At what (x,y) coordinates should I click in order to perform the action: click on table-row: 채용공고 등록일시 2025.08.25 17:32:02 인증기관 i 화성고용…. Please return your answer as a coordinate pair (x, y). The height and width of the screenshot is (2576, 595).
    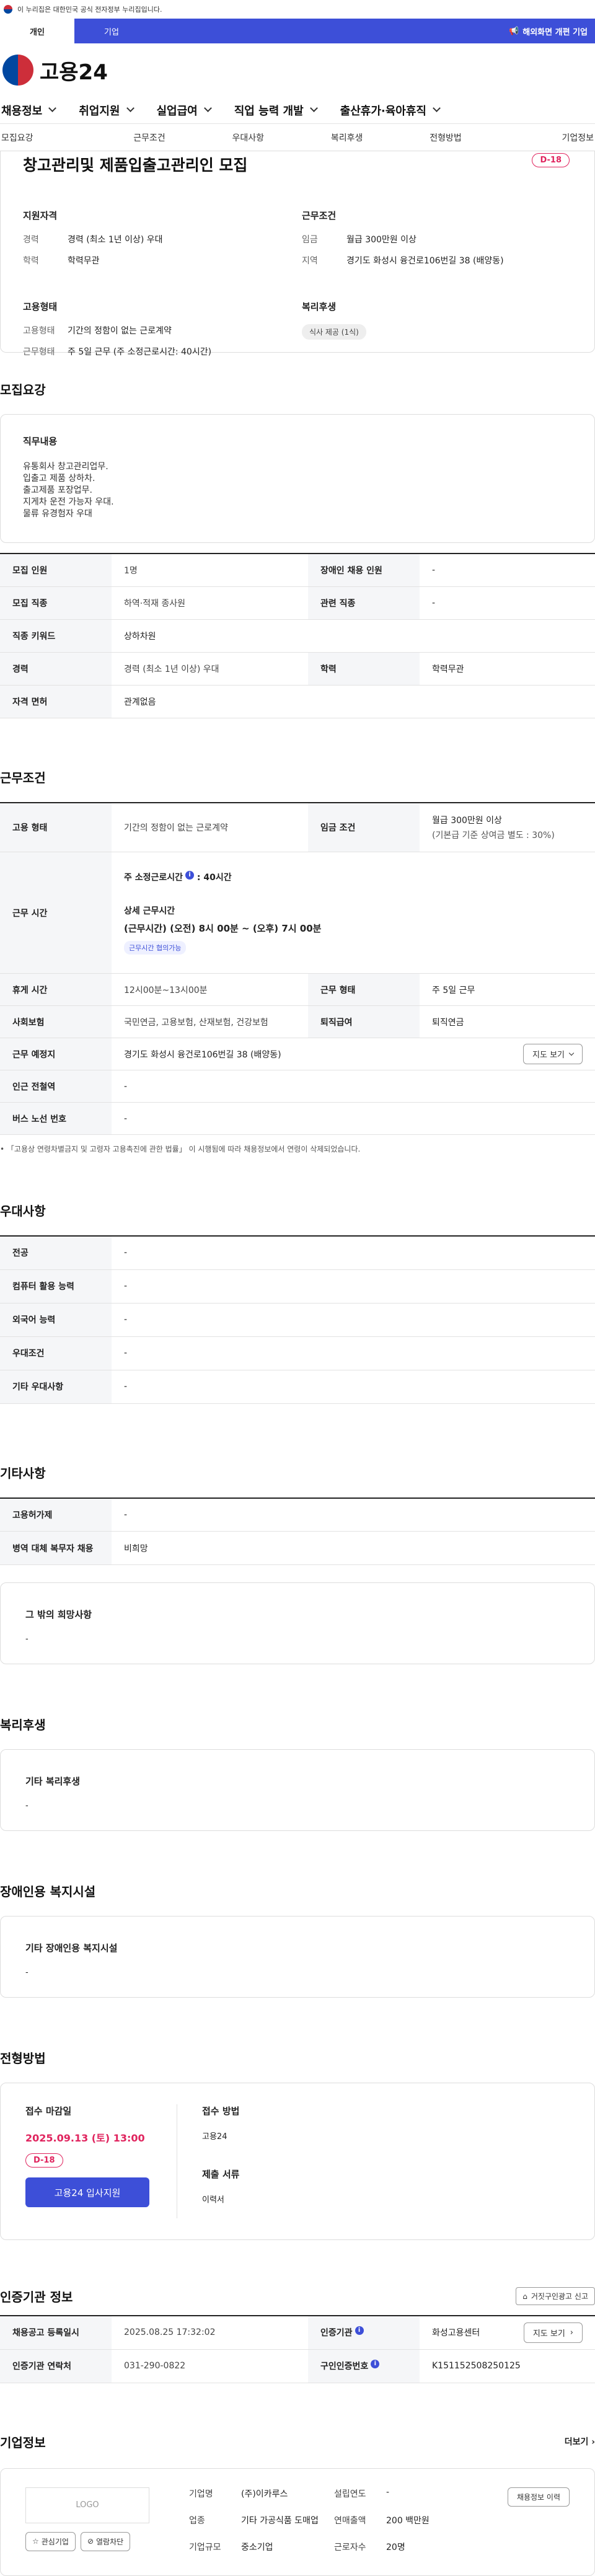
    Looking at the image, I should click on (297, 2333).